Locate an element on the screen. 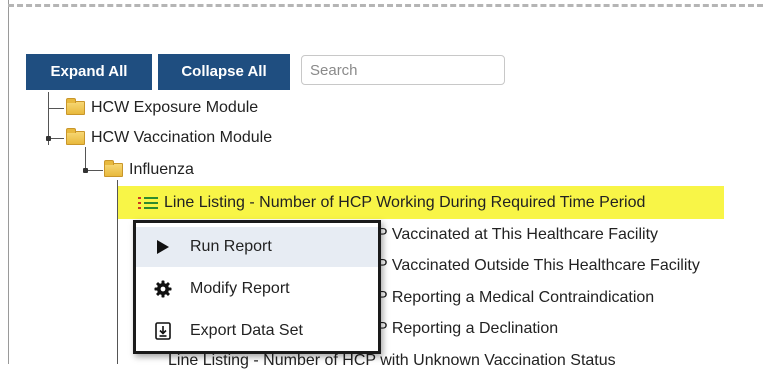  tree-connector is located at coordinates (56, 108).